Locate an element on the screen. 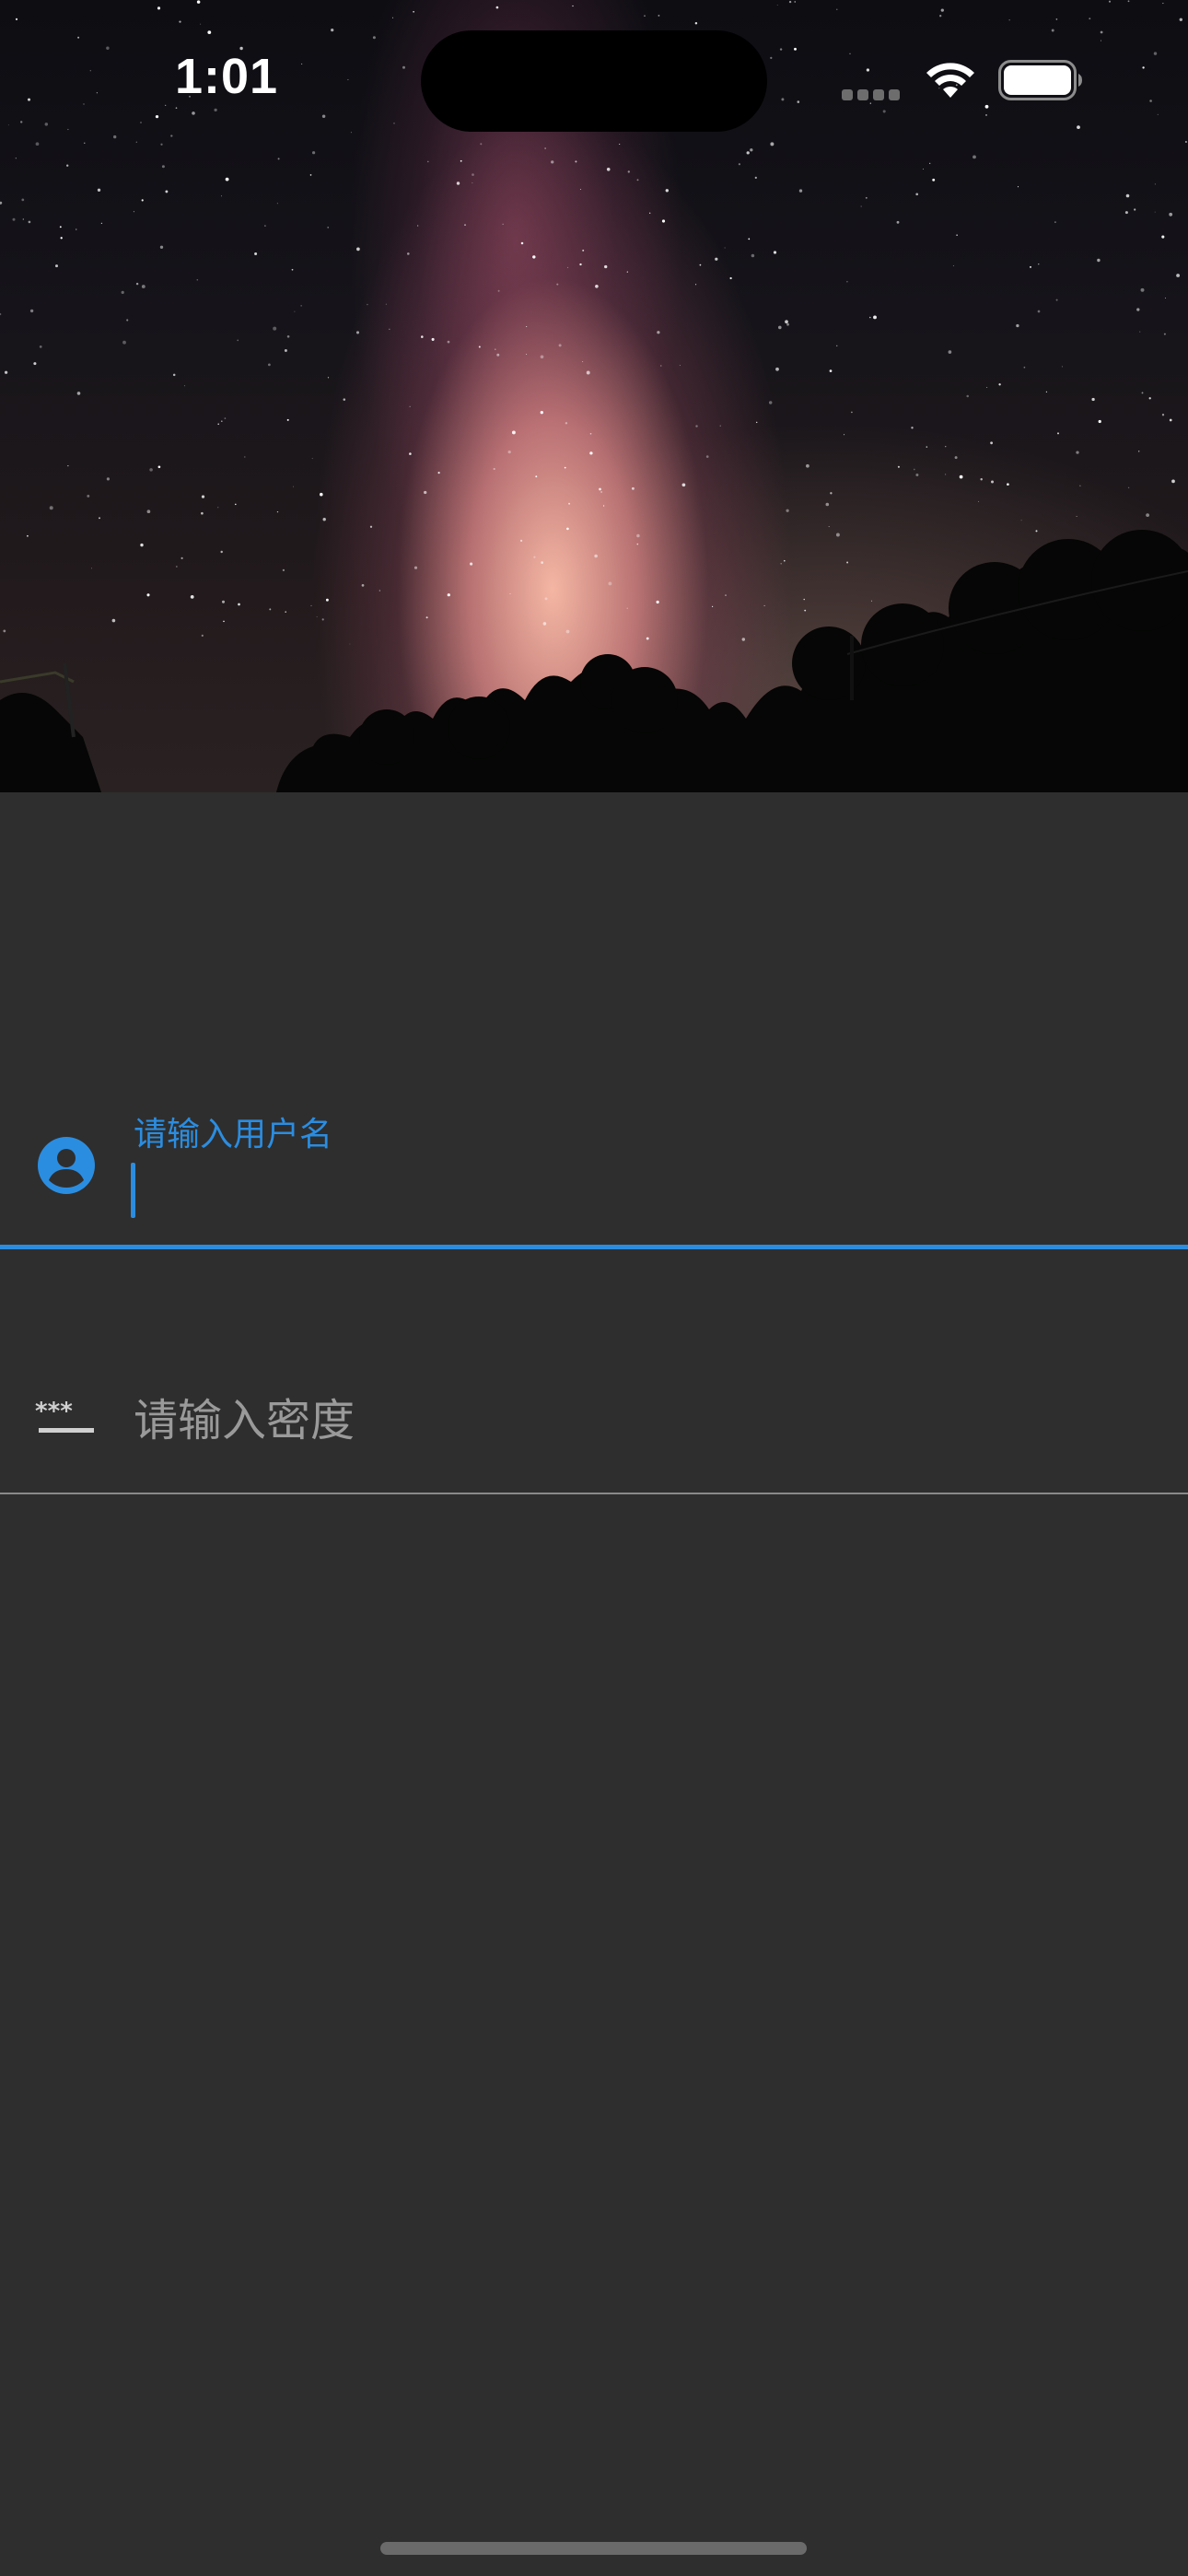  wifi-icon is located at coordinates (950, 80).